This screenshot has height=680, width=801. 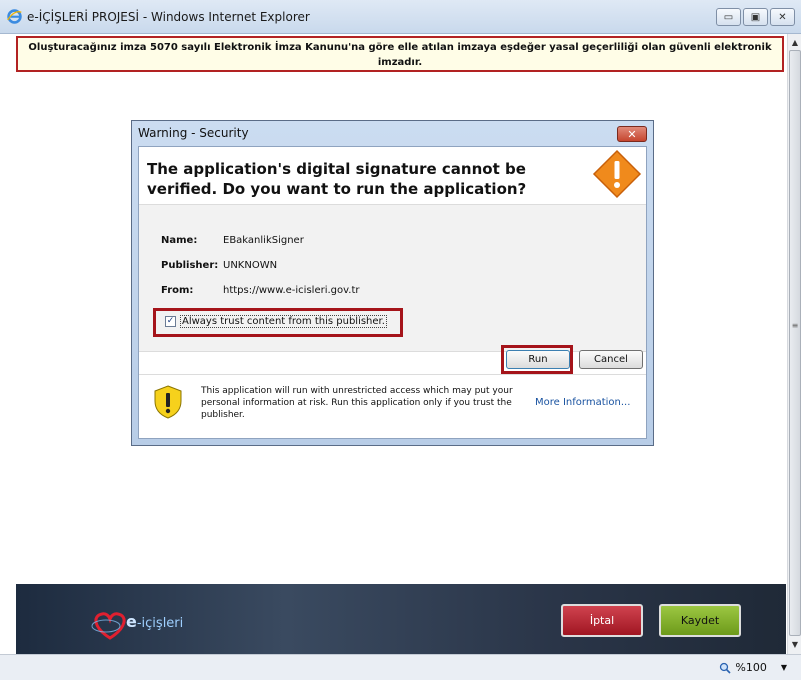 What do you see at coordinates (263, 240) in the screenshot?
I see `name-value: EBakanlikSigner` at bounding box center [263, 240].